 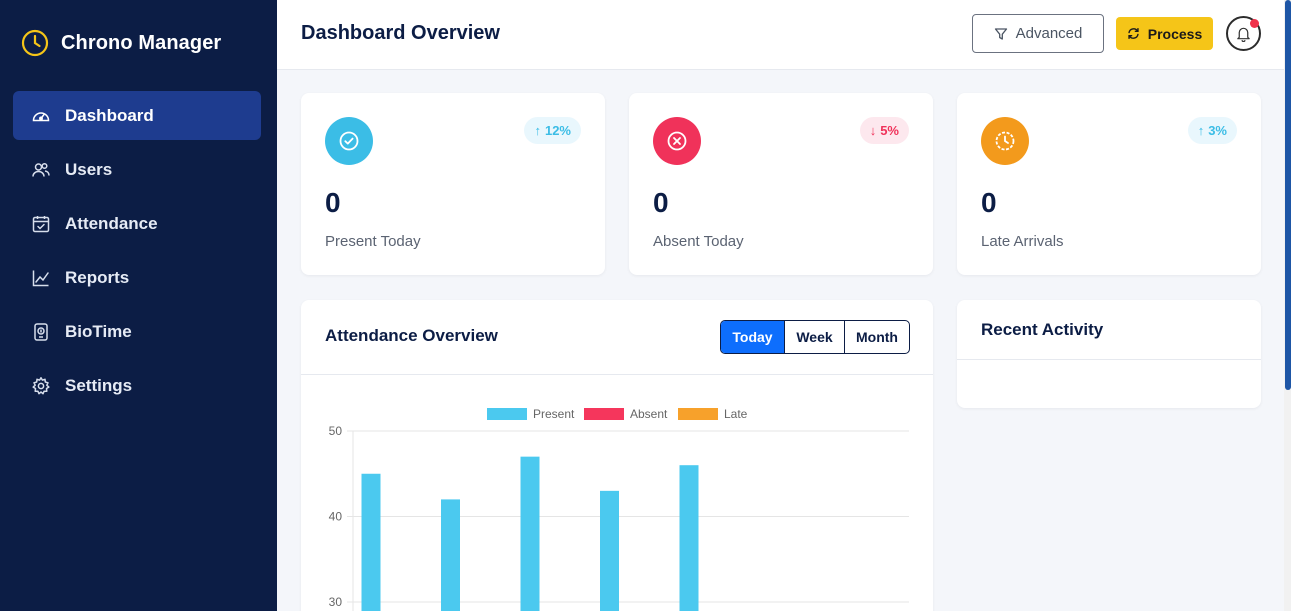 I want to click on page-scrollbar, so click(x=1287, y=305).